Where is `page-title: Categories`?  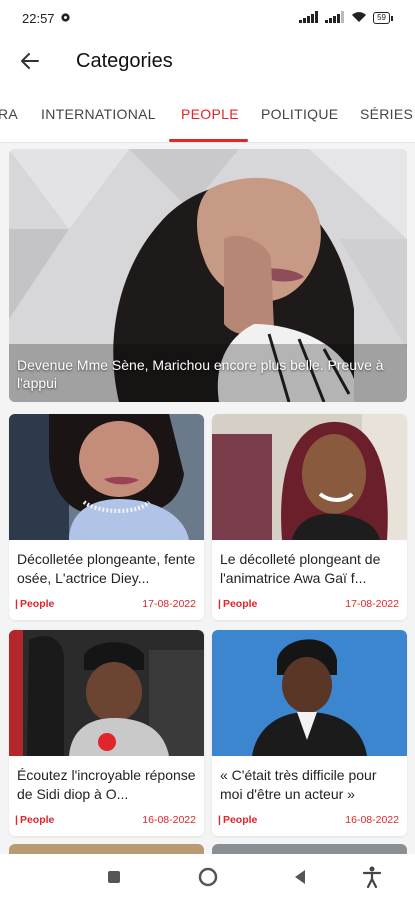 page-title: Categories is located at coordinates (124, 60).